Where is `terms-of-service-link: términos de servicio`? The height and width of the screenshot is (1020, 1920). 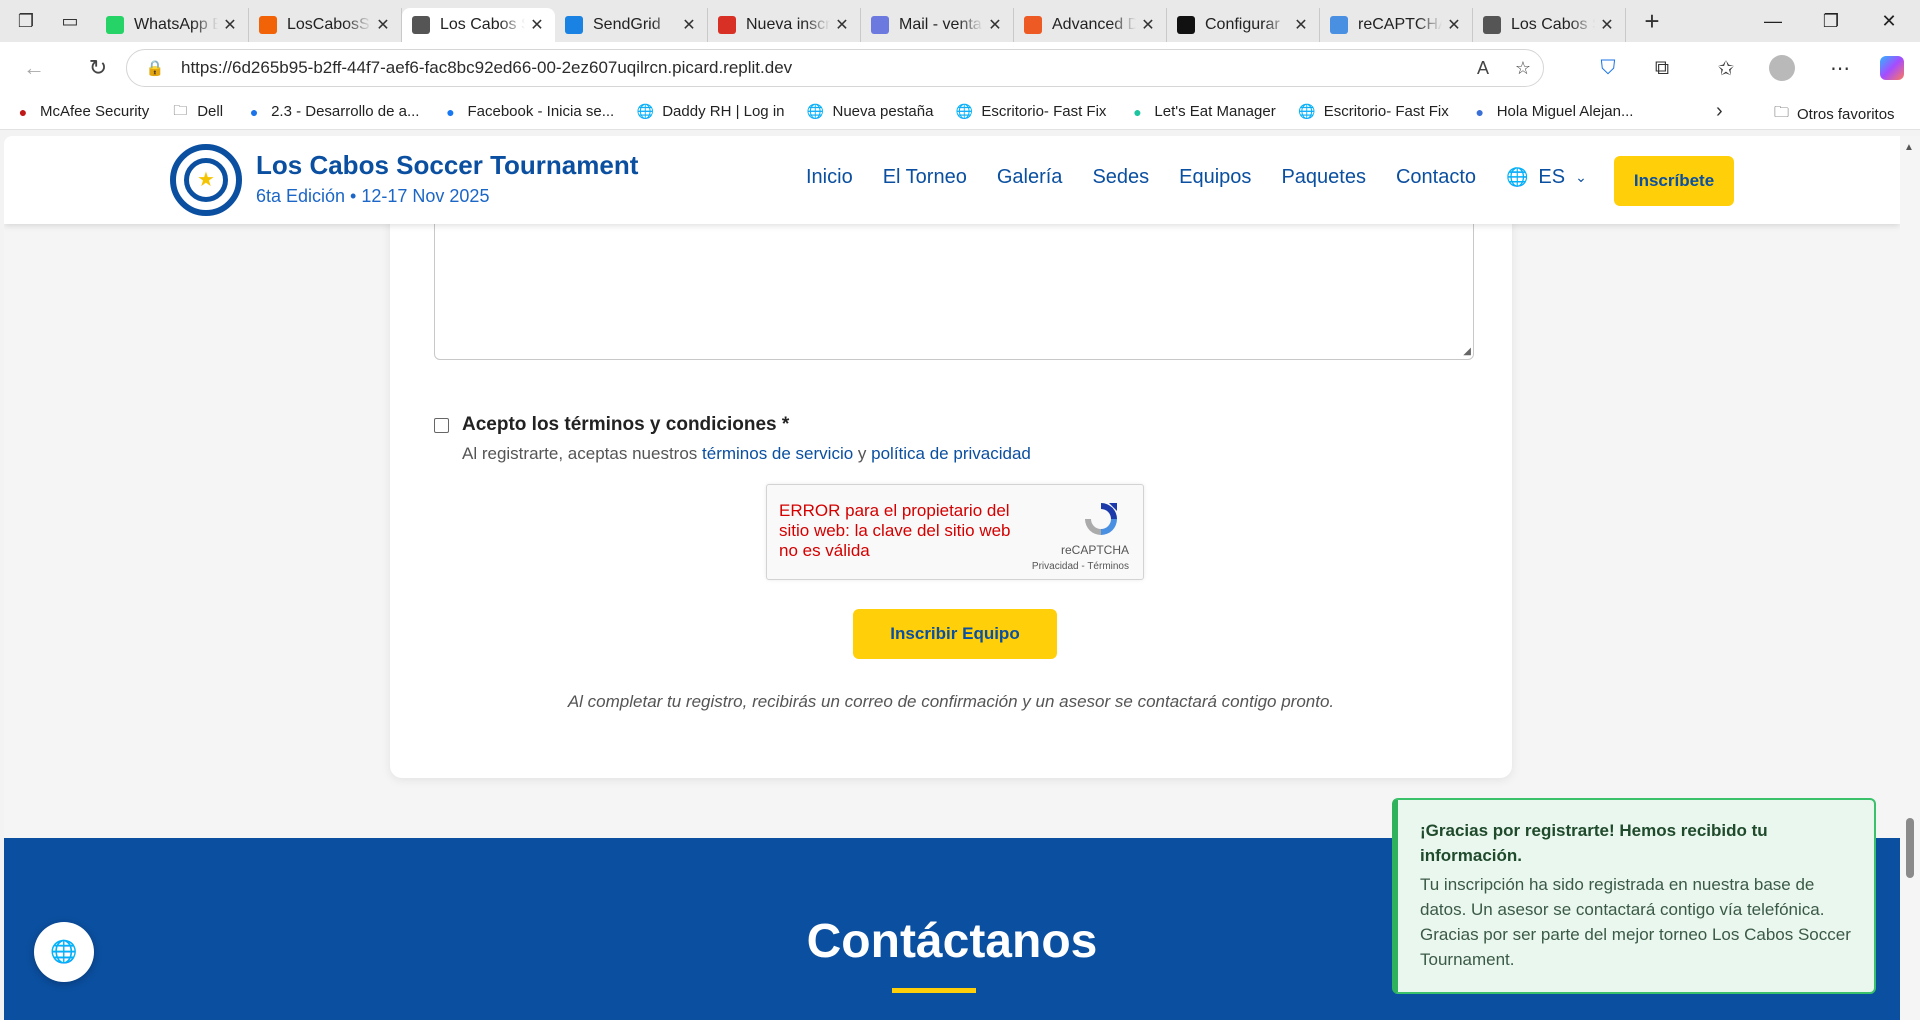 terms-of-service-link: términos de servicio is located at coordinates (777, 453).